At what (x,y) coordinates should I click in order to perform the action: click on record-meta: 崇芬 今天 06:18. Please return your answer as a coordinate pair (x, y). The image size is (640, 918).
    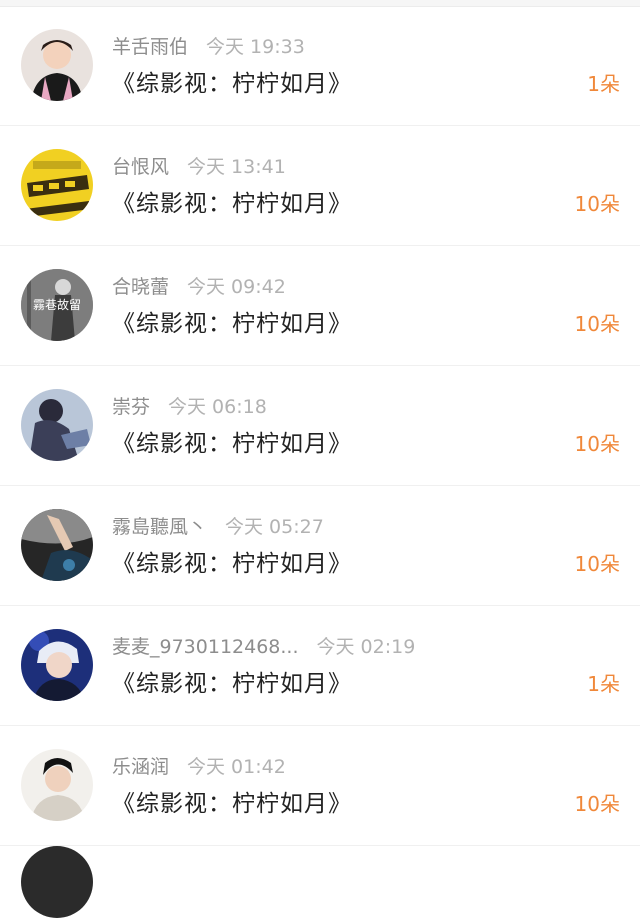
    Looking at the image, I should click on (189, 405).